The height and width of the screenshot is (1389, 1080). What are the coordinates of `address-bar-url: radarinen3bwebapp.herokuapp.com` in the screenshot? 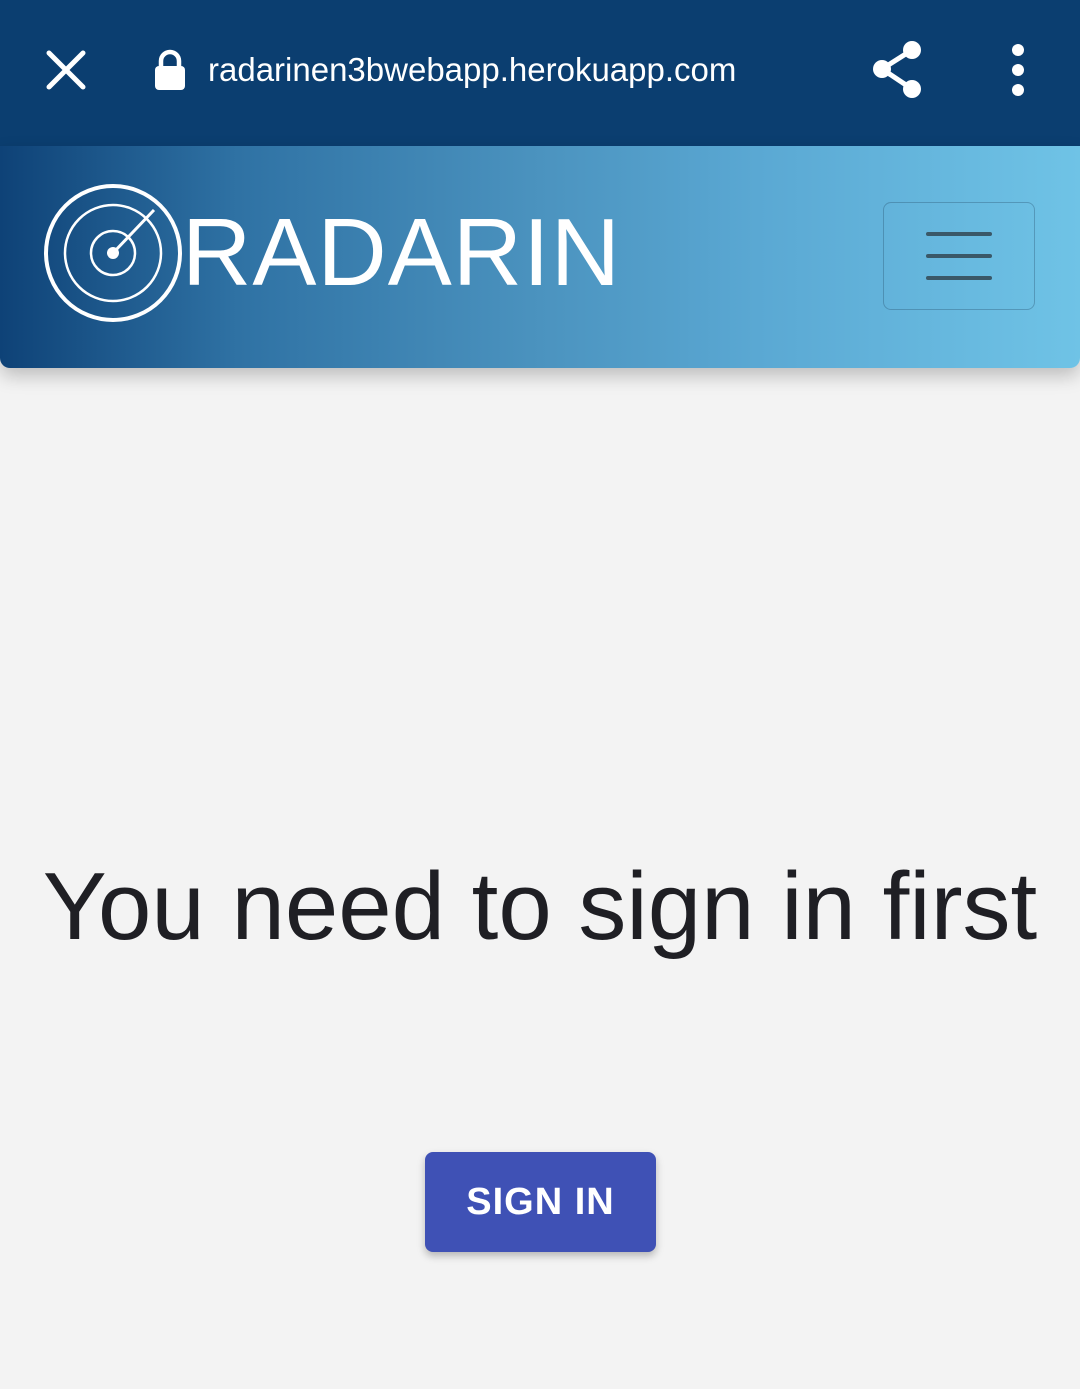 It's located at (472, 70).